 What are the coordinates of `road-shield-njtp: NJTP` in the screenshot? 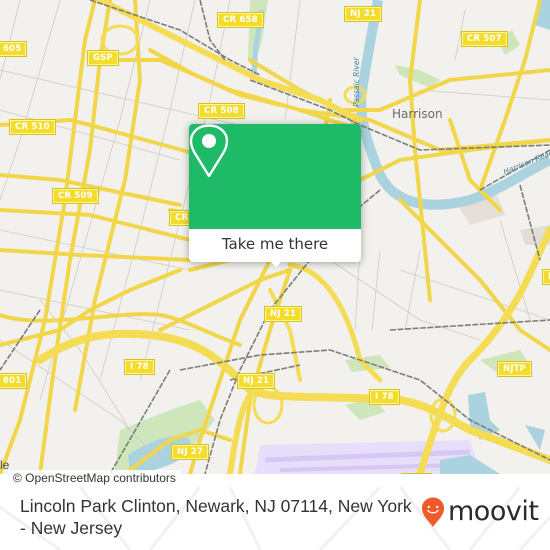 It's located at (514, 369).